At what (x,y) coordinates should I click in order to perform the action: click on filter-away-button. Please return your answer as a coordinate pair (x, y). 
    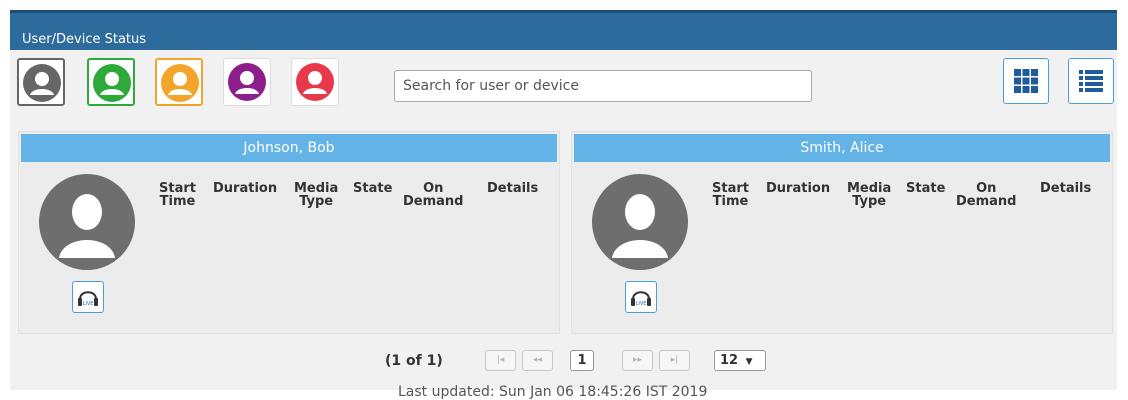
    Looking at the image, I should click on (247, 82).